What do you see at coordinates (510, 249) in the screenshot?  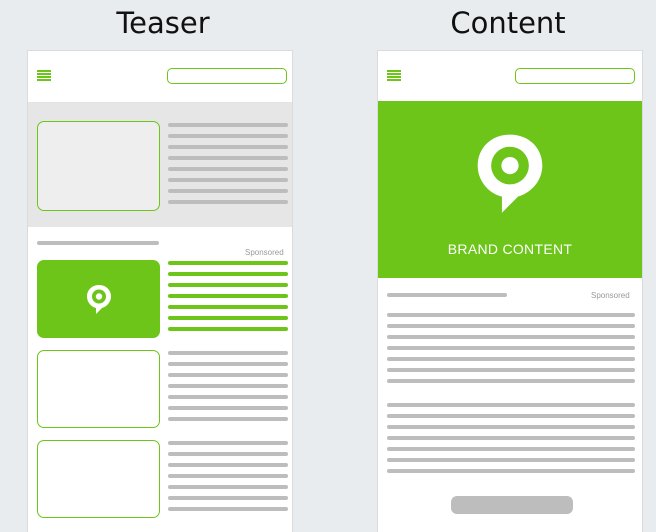 I see `brand-content-label: BRAND CONTENT` at bounding box center [510, 249].